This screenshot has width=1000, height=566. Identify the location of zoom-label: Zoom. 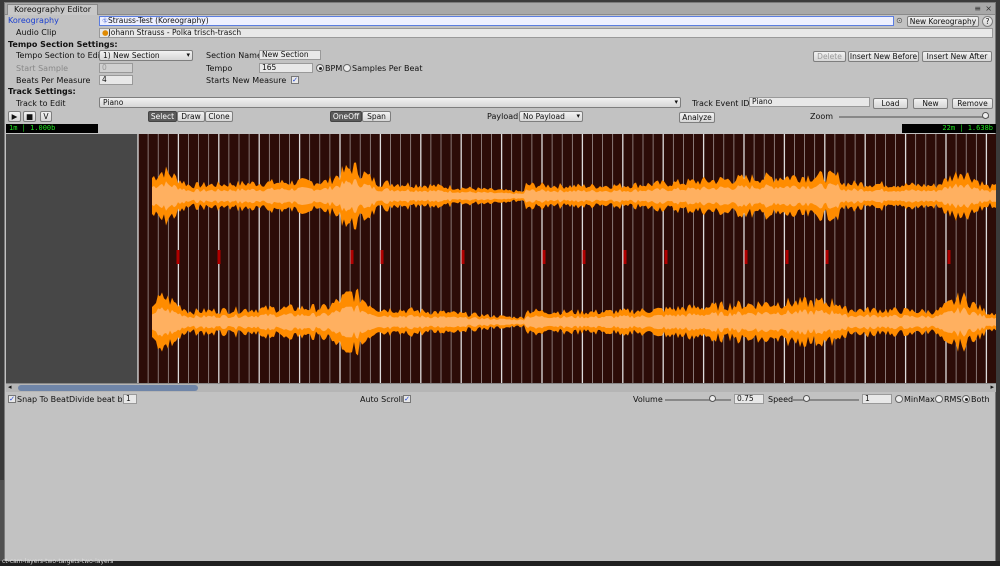
(822, 116).